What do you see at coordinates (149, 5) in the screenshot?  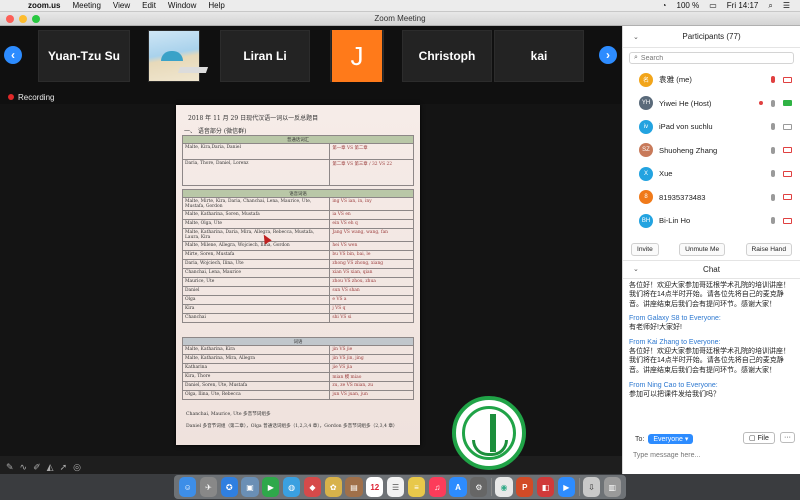 I see `menu-edit: Edit` at bounding box center [149, 5].